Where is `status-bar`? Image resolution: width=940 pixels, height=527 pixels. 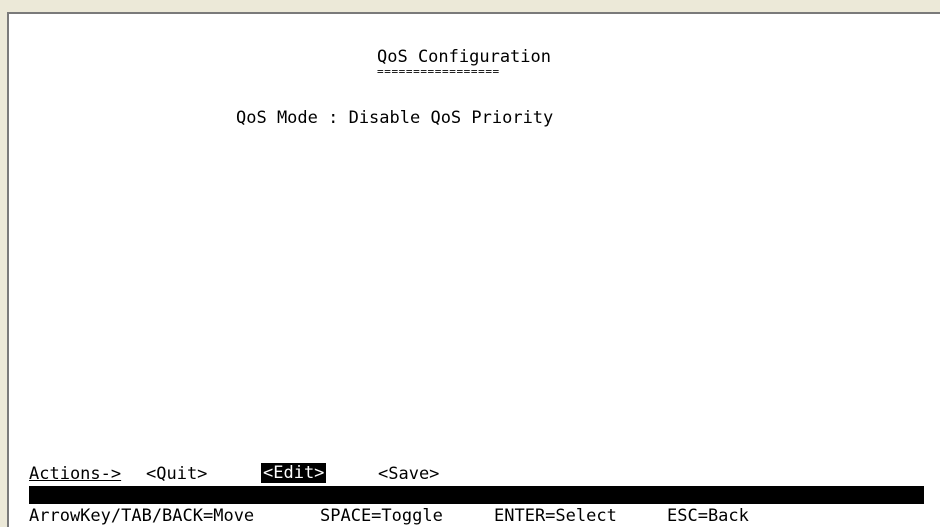
status-bar is located at coordinates (476, 495).